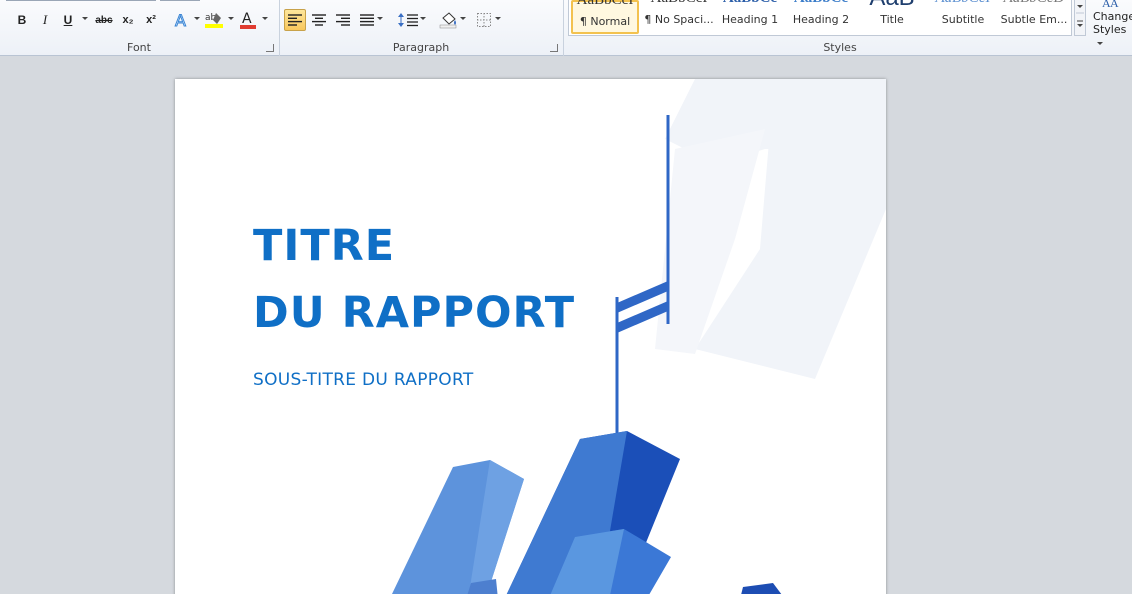  I want to click on font-group-label: Font, so click(139, 47).